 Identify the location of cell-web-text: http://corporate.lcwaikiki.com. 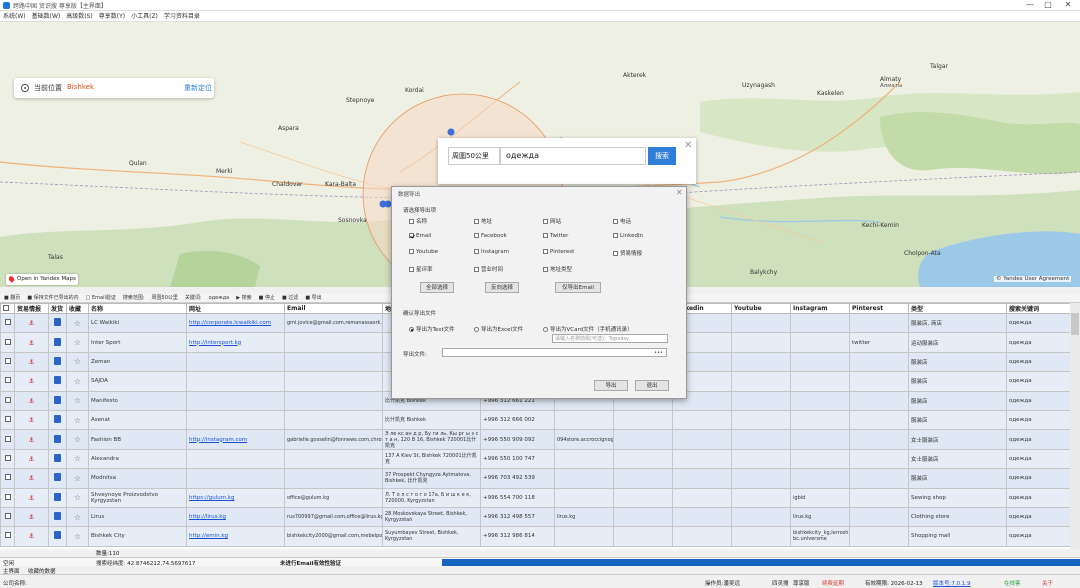
(230, 323).